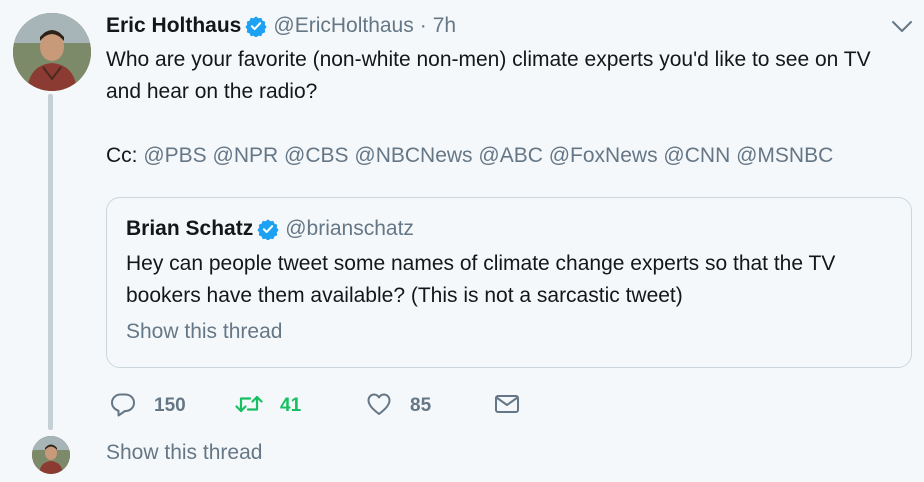  I want to click on reply-button: 150, so click(148, 406).